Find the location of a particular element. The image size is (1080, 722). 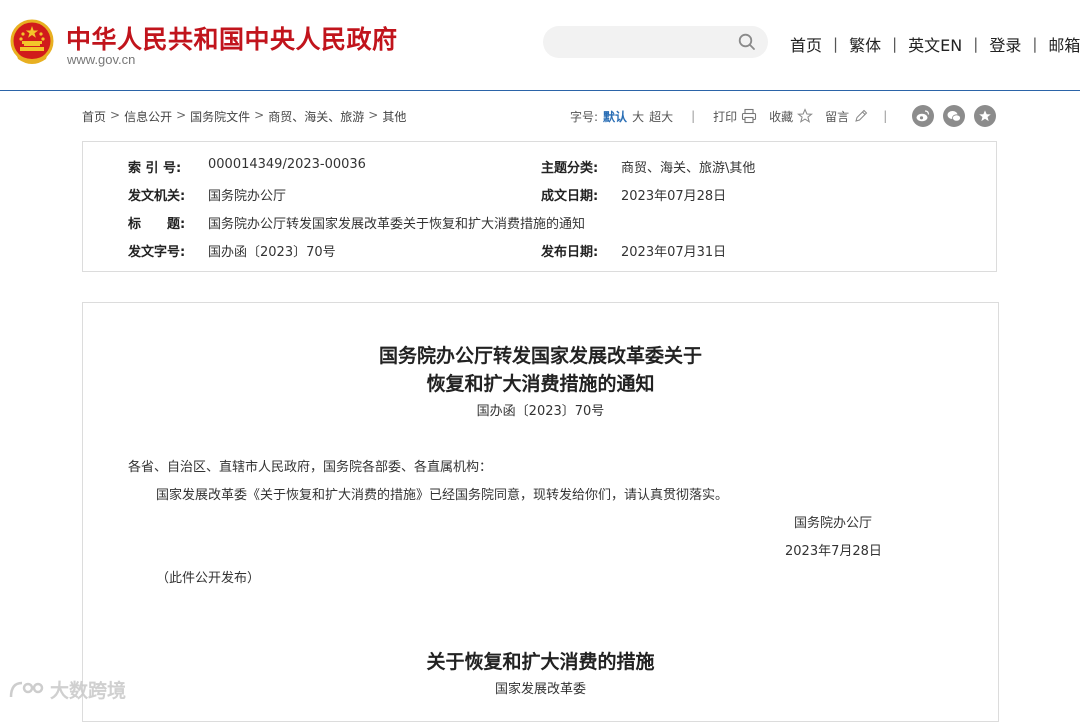

meta-value: 000014349/2023-00036 is located at coordinates (287, 164).